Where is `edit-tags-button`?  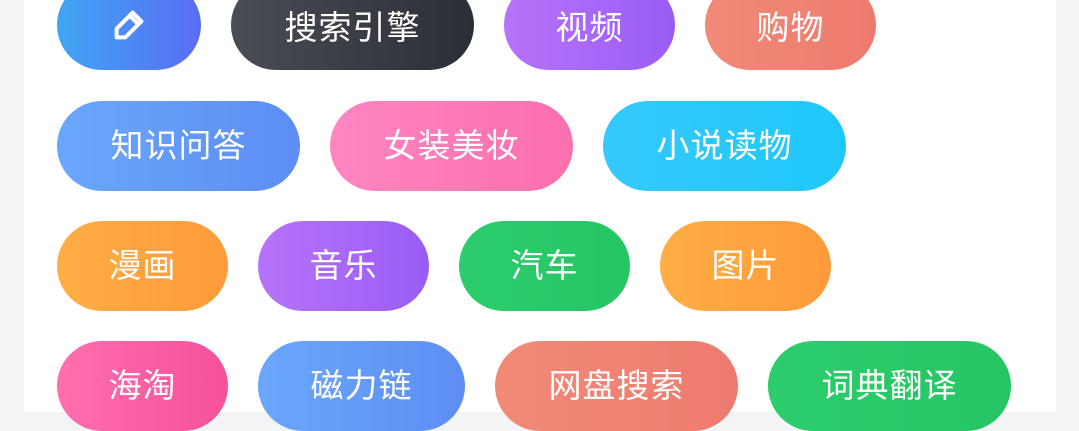
edit-tags-button is located at coordinates (129, 35).